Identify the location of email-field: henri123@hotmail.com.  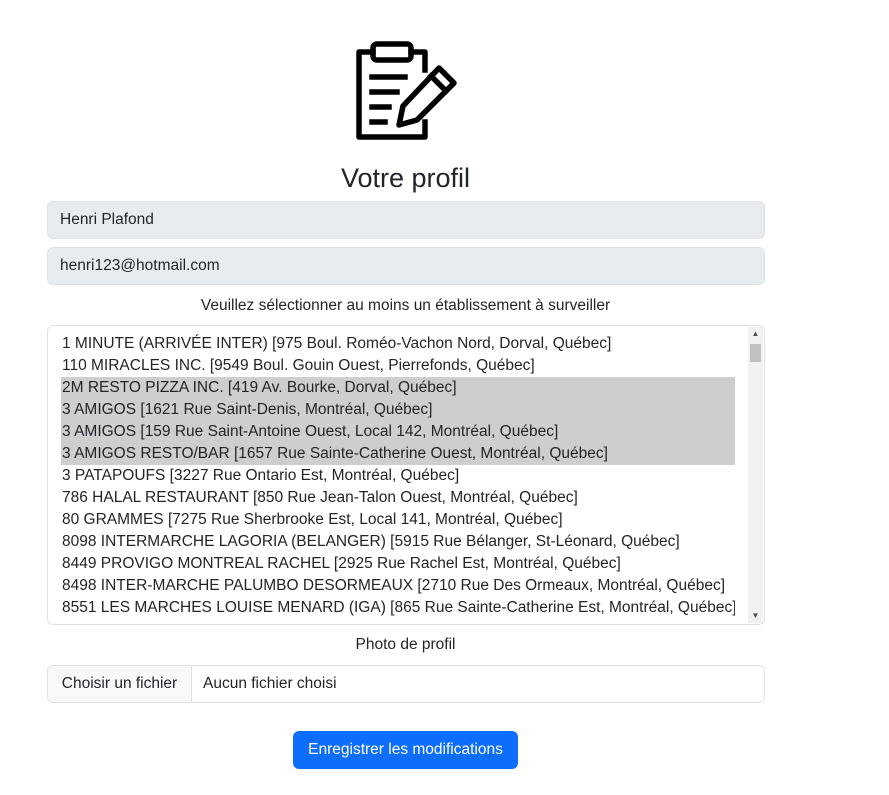
(406, 266).